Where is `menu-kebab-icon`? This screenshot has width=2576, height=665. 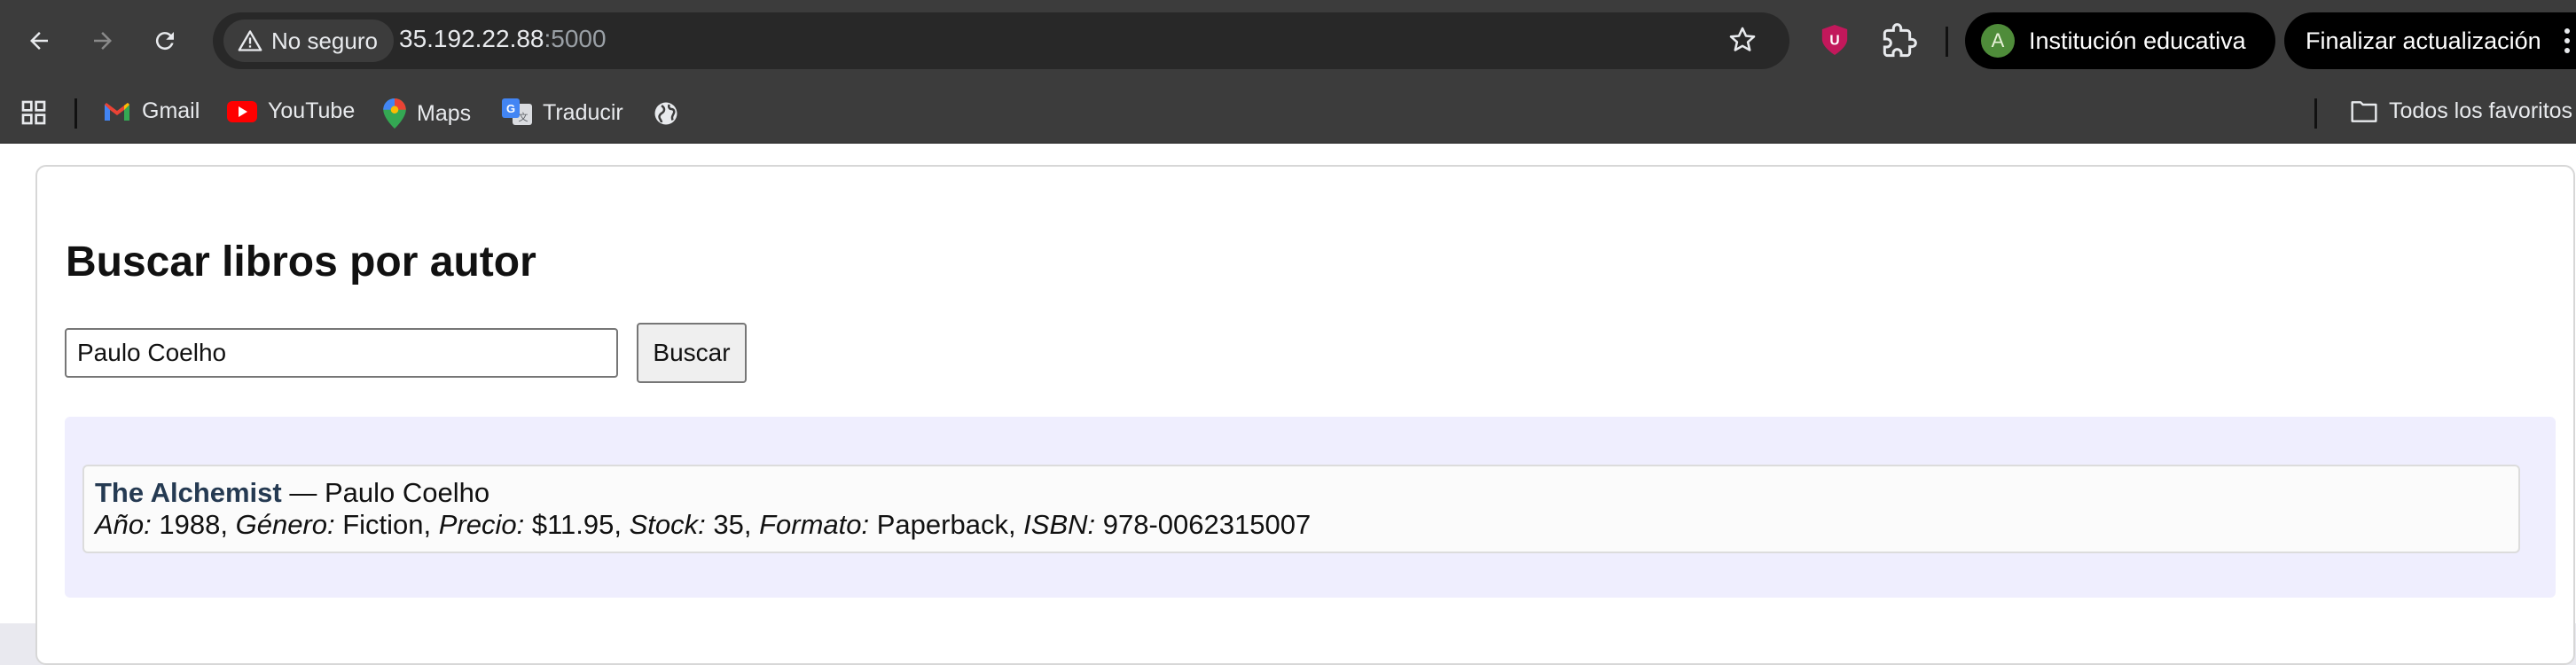
menu-kebab-icon is located at coordinates (2568, 42).